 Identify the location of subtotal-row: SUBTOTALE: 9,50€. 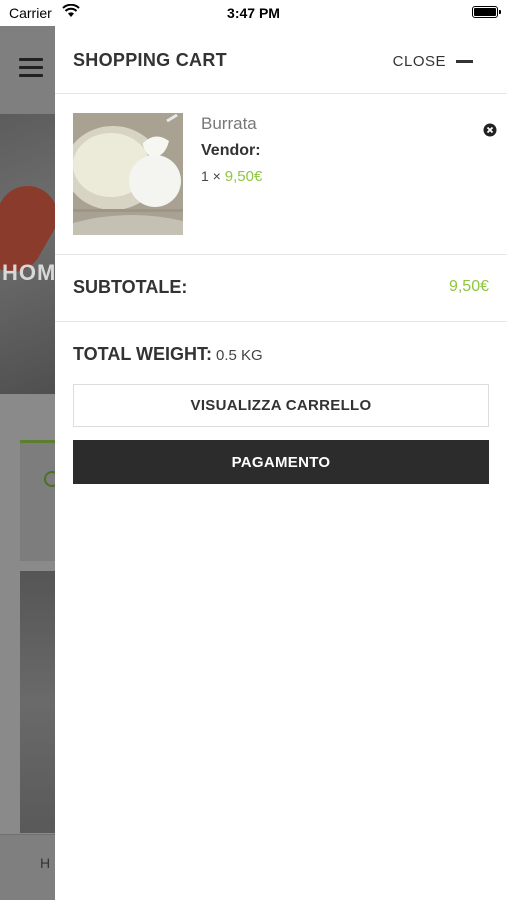
(281, 288).